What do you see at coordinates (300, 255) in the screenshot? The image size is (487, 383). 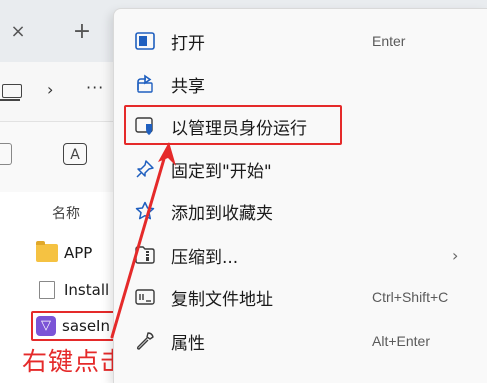 I see `menu-item-compress-to: 压缩到... ›` at bounding box center [300, 255].